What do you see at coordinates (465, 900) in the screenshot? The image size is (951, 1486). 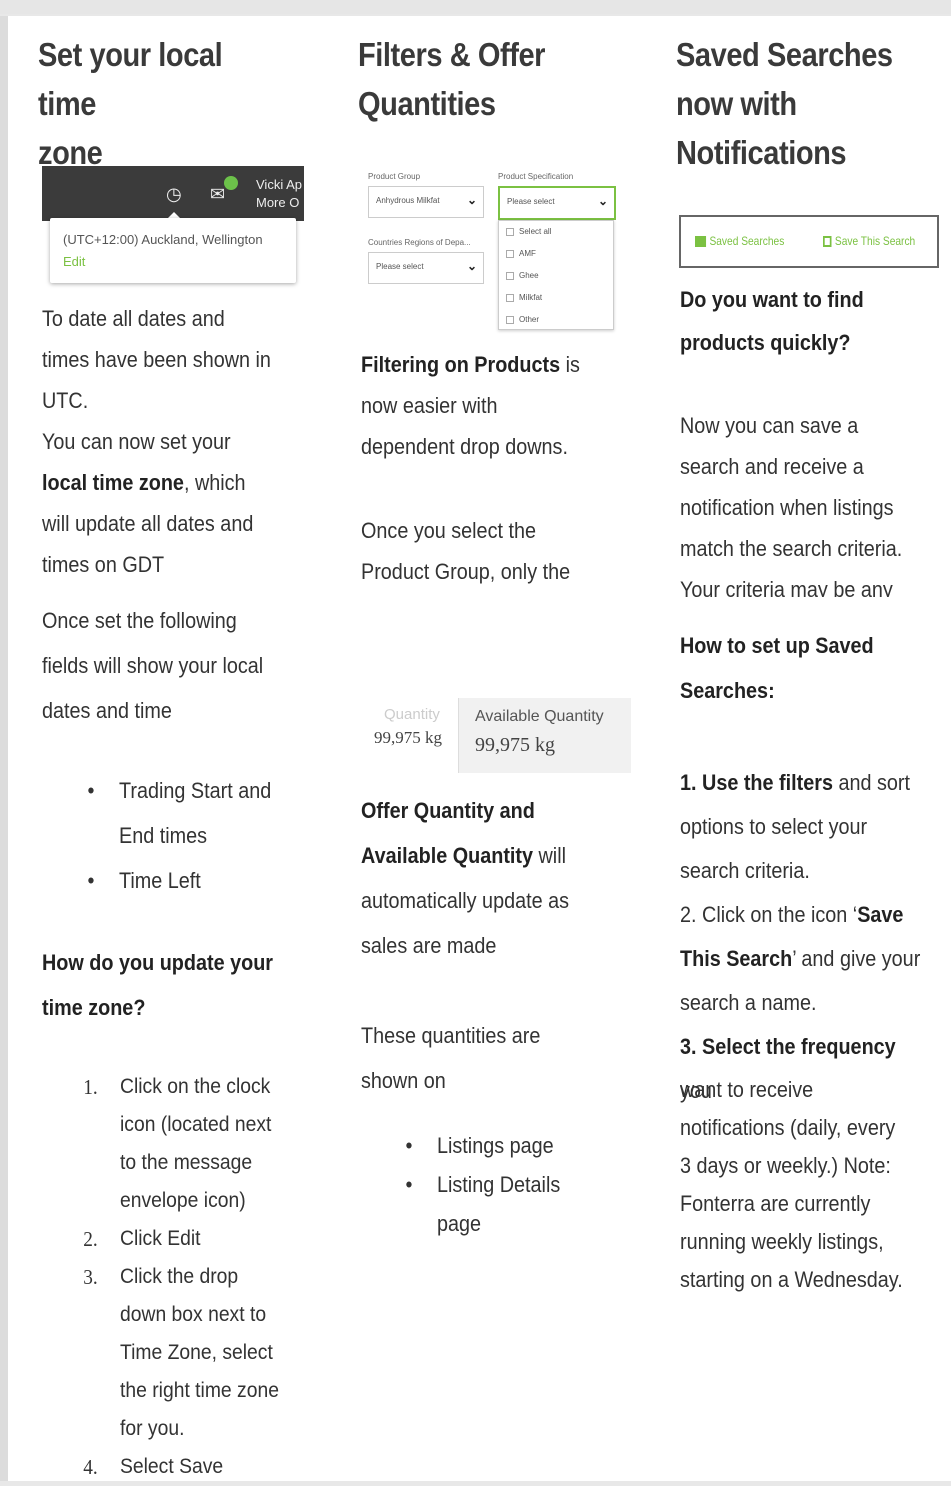 I see `text-line: automatically update as` at bounding box center [465, 900].